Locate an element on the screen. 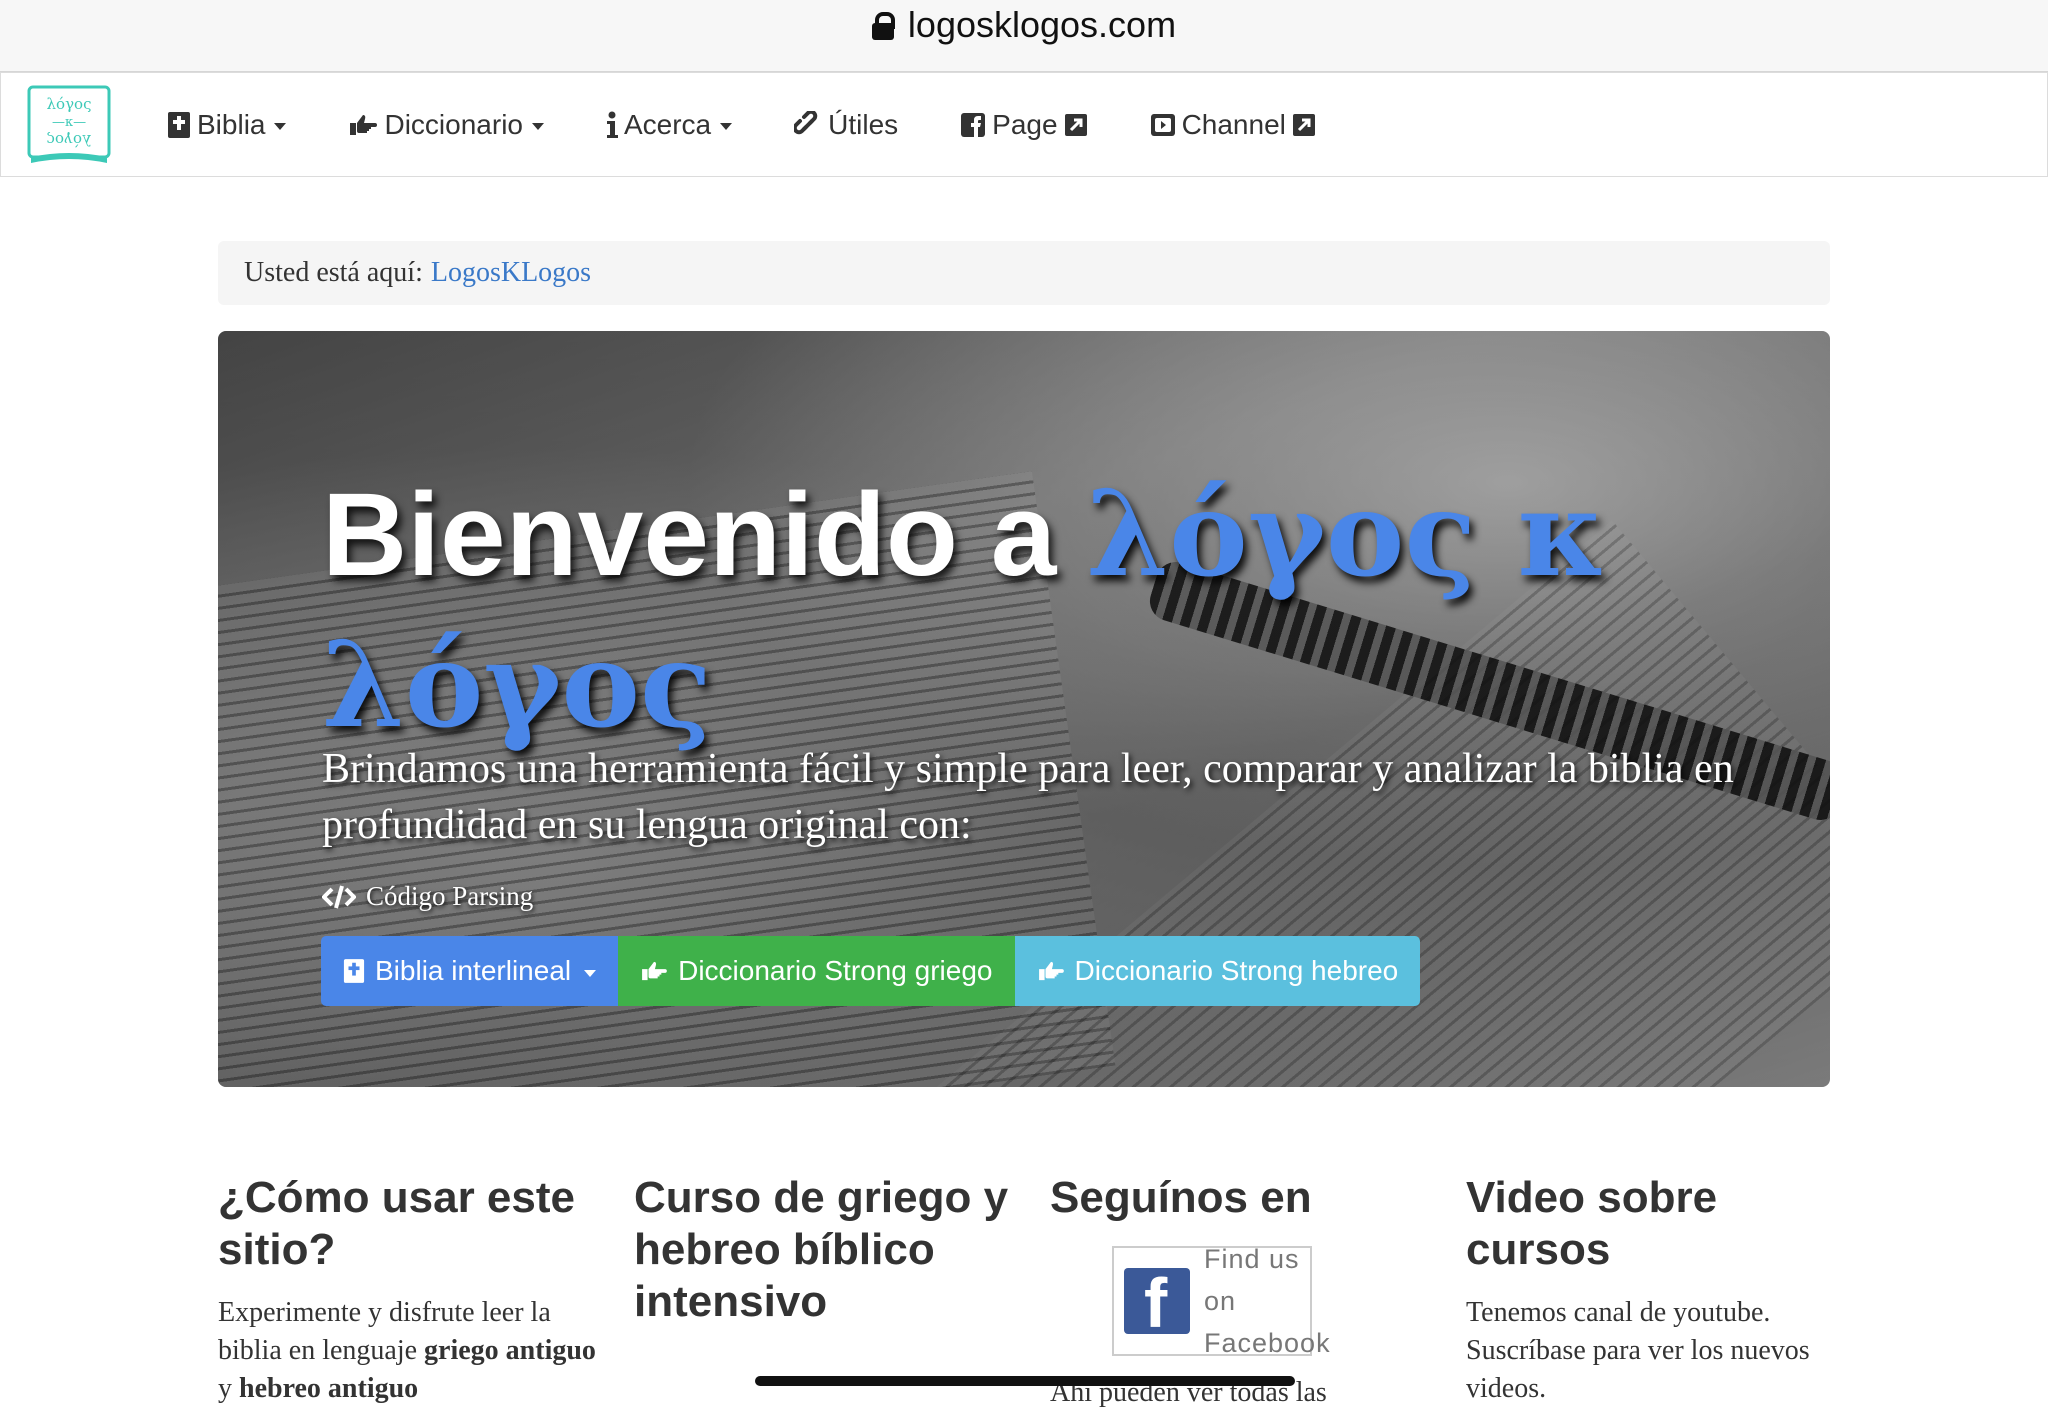 This screenshot has width=2048, height=1412. facebook-badge-text: Find us on Facebook is located at coordinates (1267, 1301).